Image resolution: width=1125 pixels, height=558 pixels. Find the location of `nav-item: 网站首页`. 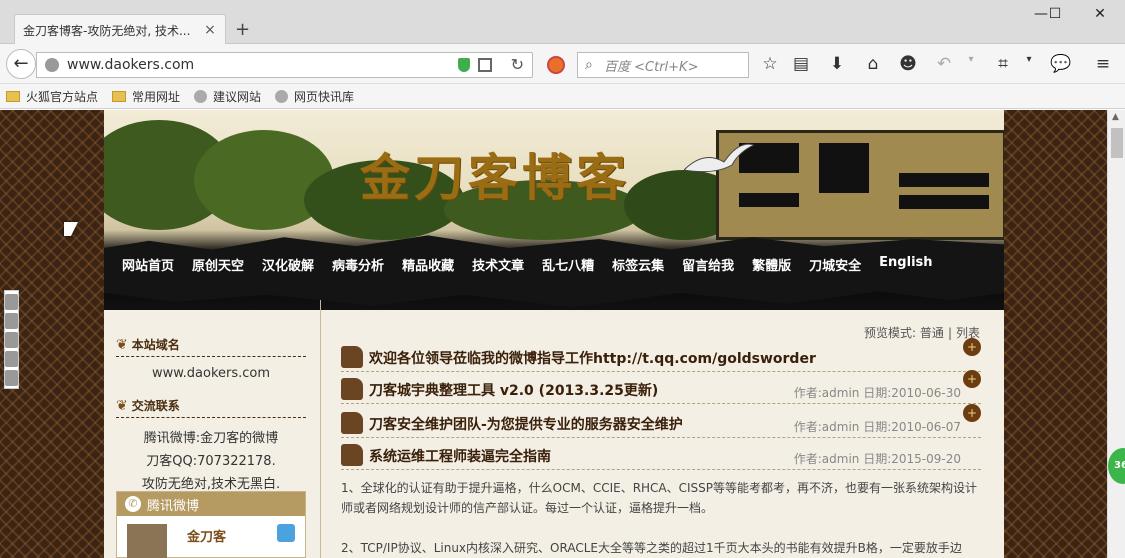

nav-item: 网站首页 is located at coordinates (148, 264).